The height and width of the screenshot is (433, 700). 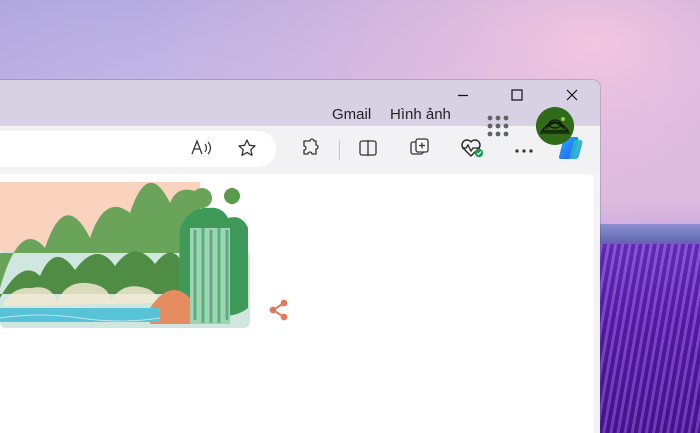 I want to click on wallpaper-horizon, so click(x=650, y=235).